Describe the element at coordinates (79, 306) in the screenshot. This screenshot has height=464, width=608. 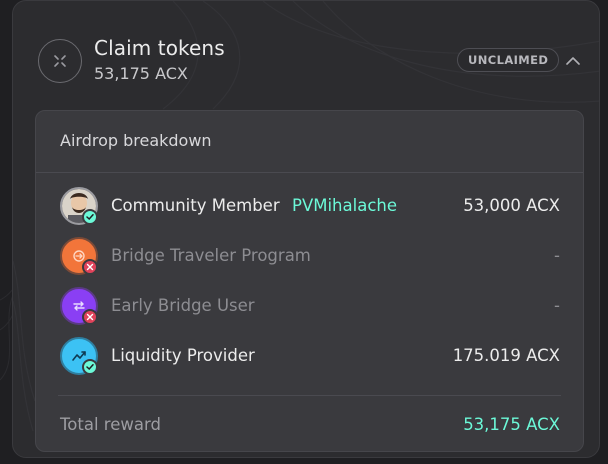
I see `early-bridge-icon` at that location.